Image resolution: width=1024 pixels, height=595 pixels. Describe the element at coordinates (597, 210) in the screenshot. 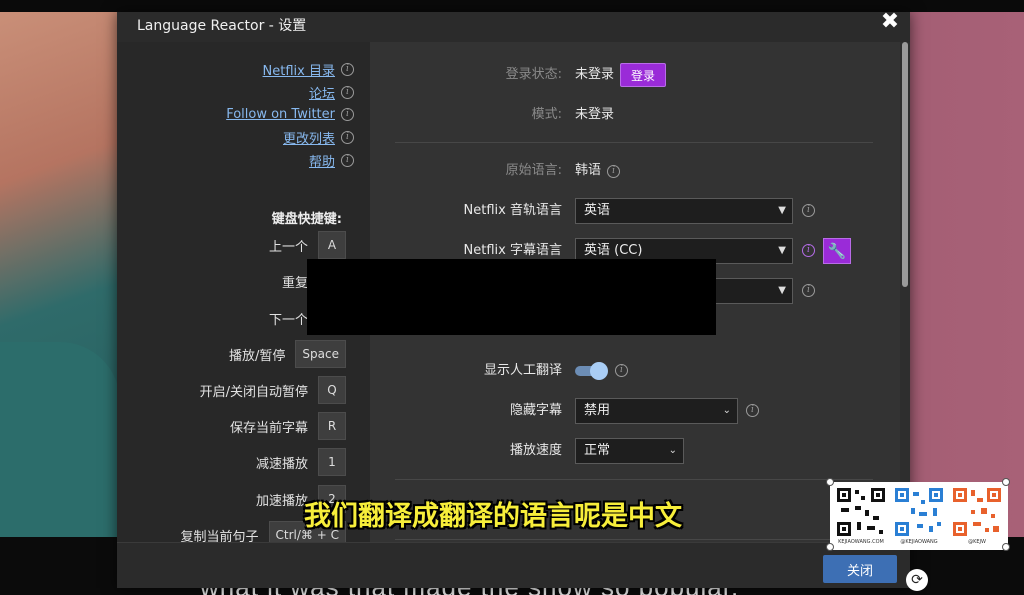

I see `audio-language-value: 英语` at that location.